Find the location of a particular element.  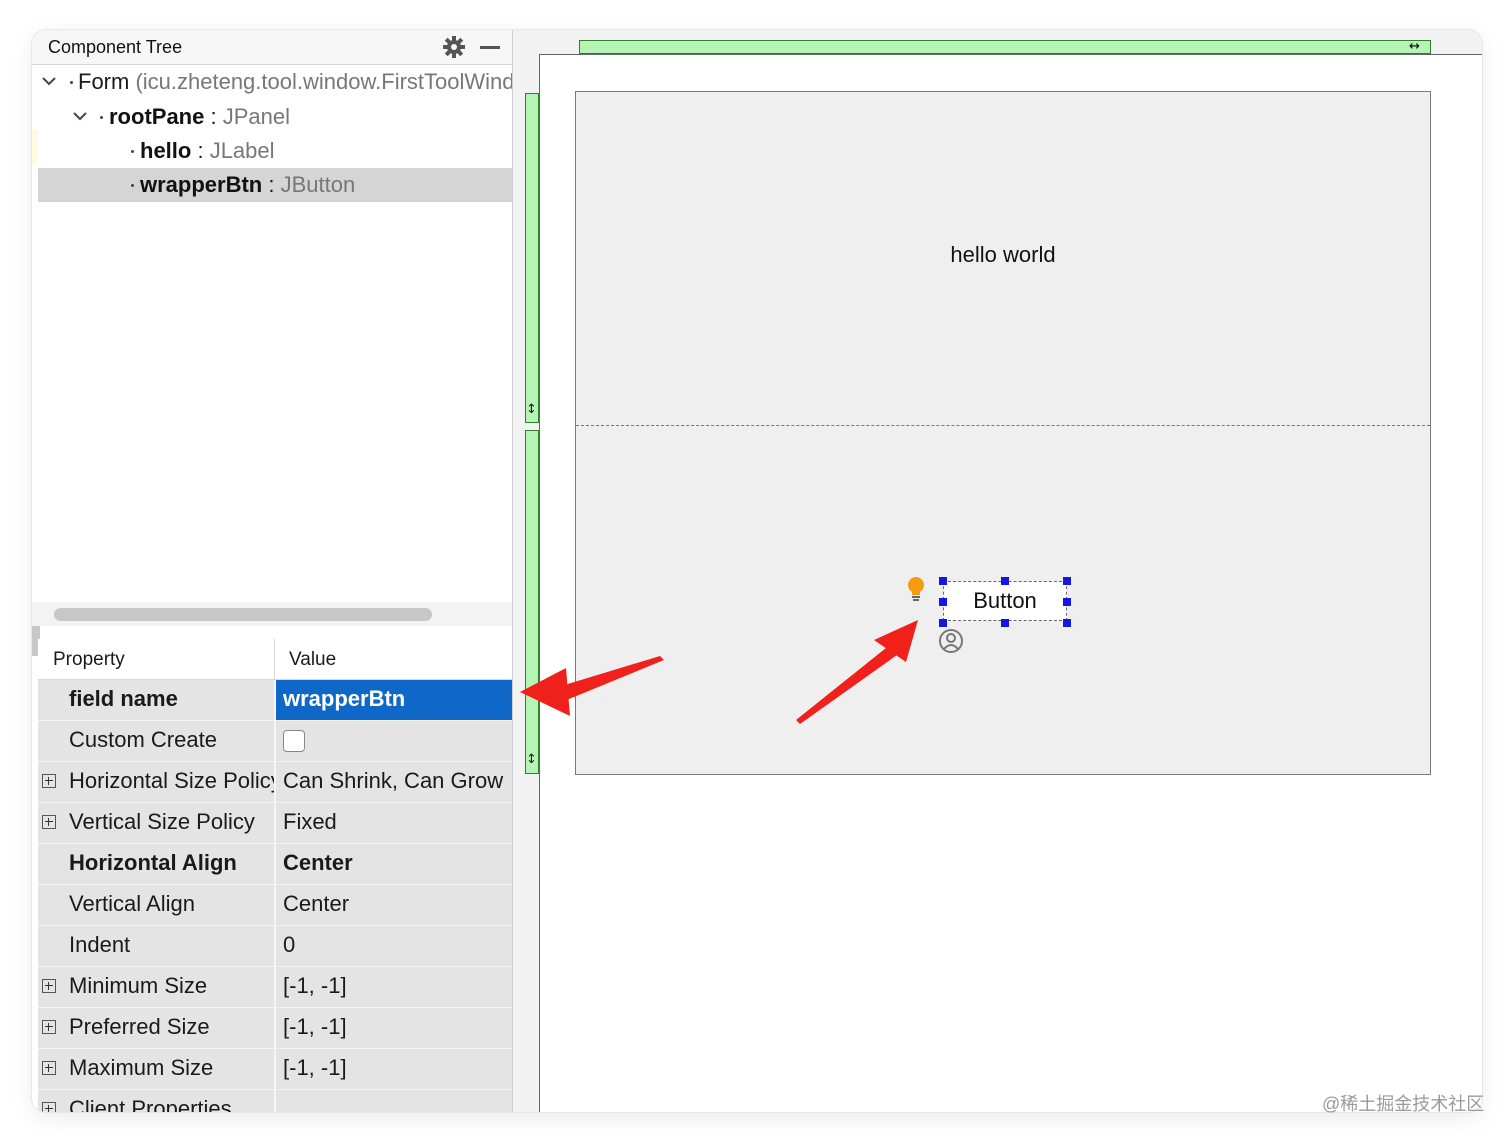

property-name: Vertical Align is located at coordinates (132, 903).